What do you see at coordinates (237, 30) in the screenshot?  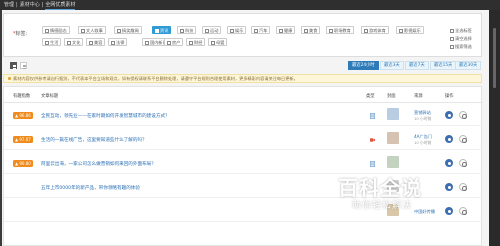 I see `tag-chip: 娱乐` at bounding box center [237, 30].